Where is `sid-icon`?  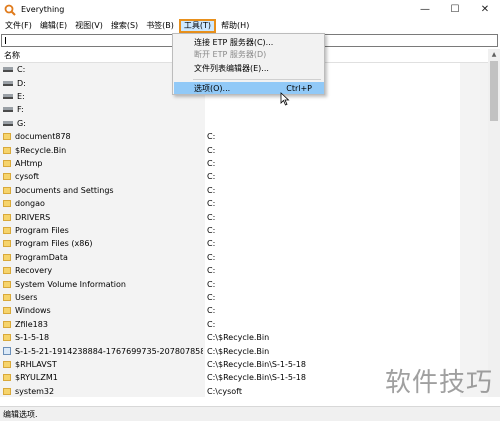
sid-icon is located at coordinates (7, 351).